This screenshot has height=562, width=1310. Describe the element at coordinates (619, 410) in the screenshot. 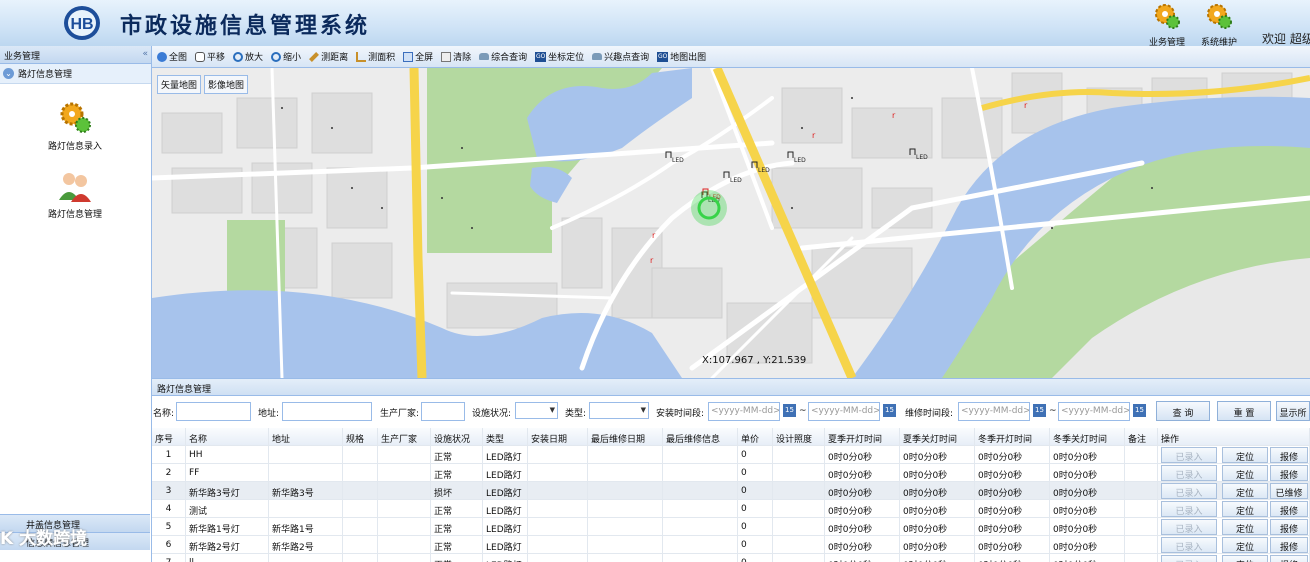

I see `type-select` at that location.